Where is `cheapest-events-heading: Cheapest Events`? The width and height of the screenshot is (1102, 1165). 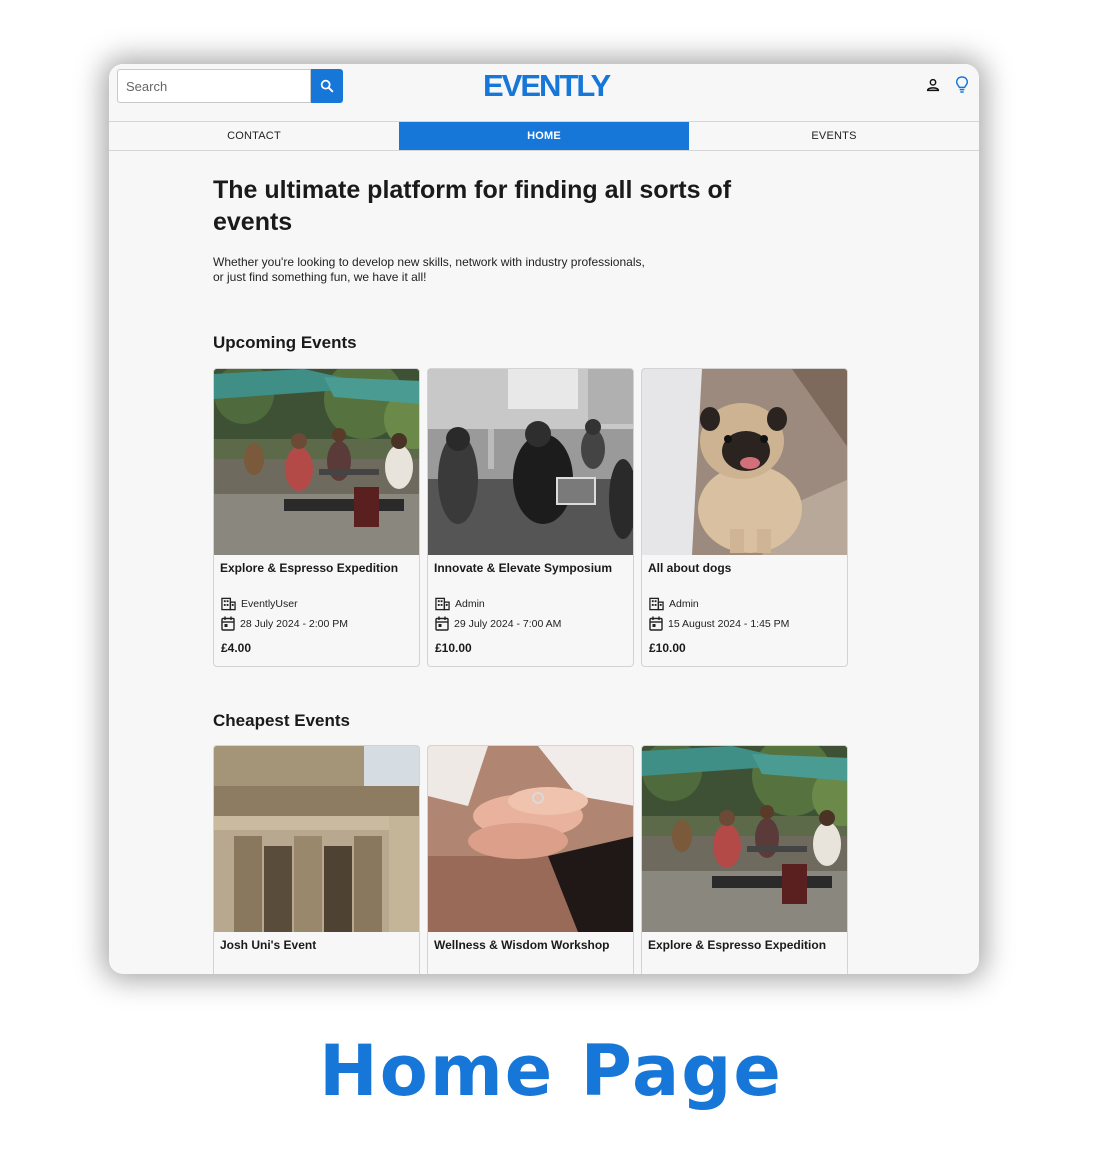 cheapest-events-heading: Cheapest Events is located at coordinates (281, 720).